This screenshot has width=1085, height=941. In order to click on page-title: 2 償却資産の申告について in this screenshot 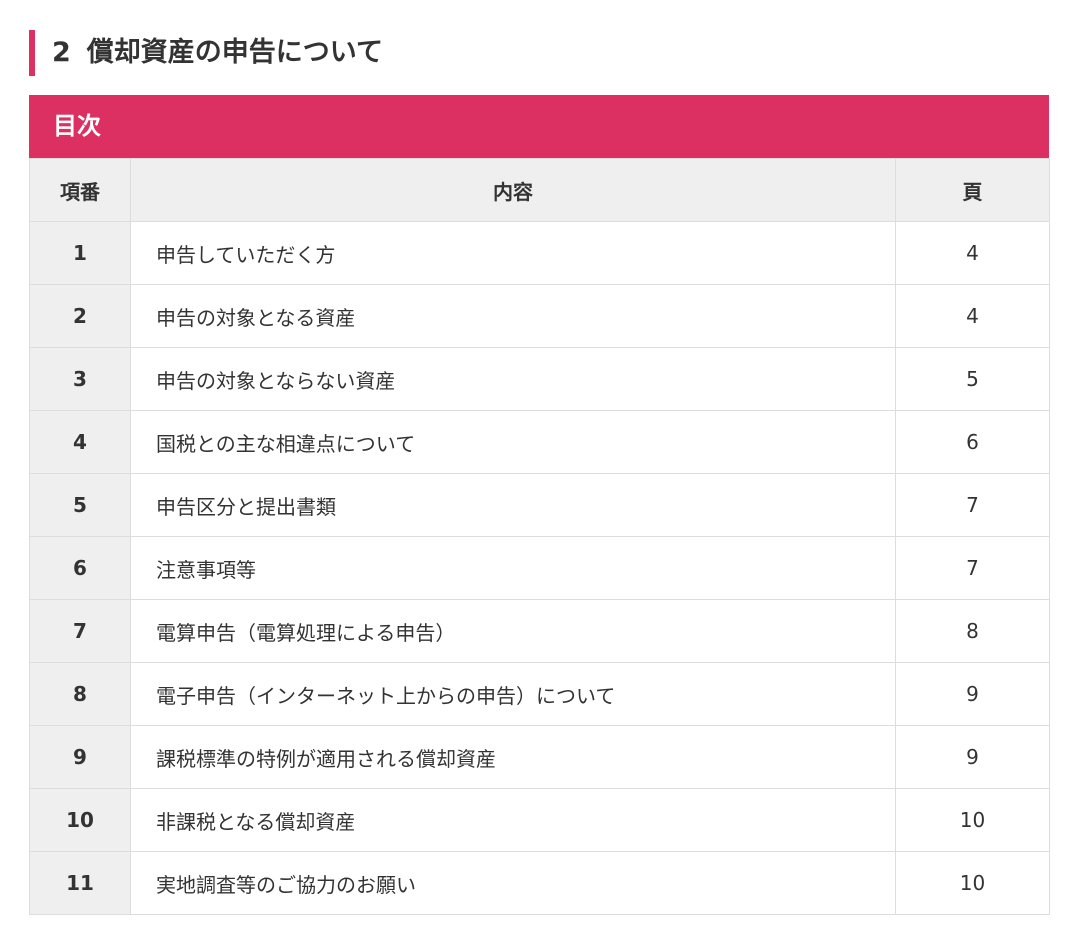, I will do `click(217, 53)`.